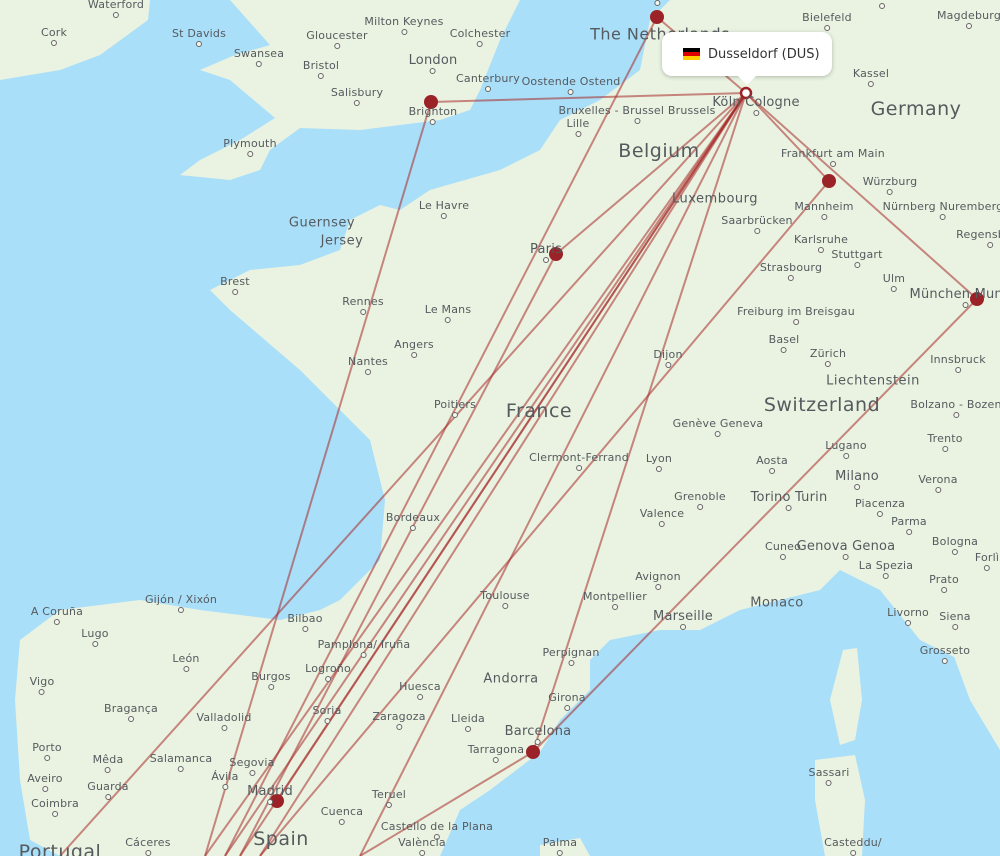  I want to click on city-label-gijon-xixon: Gijón / Xixón, so click(181, 603).